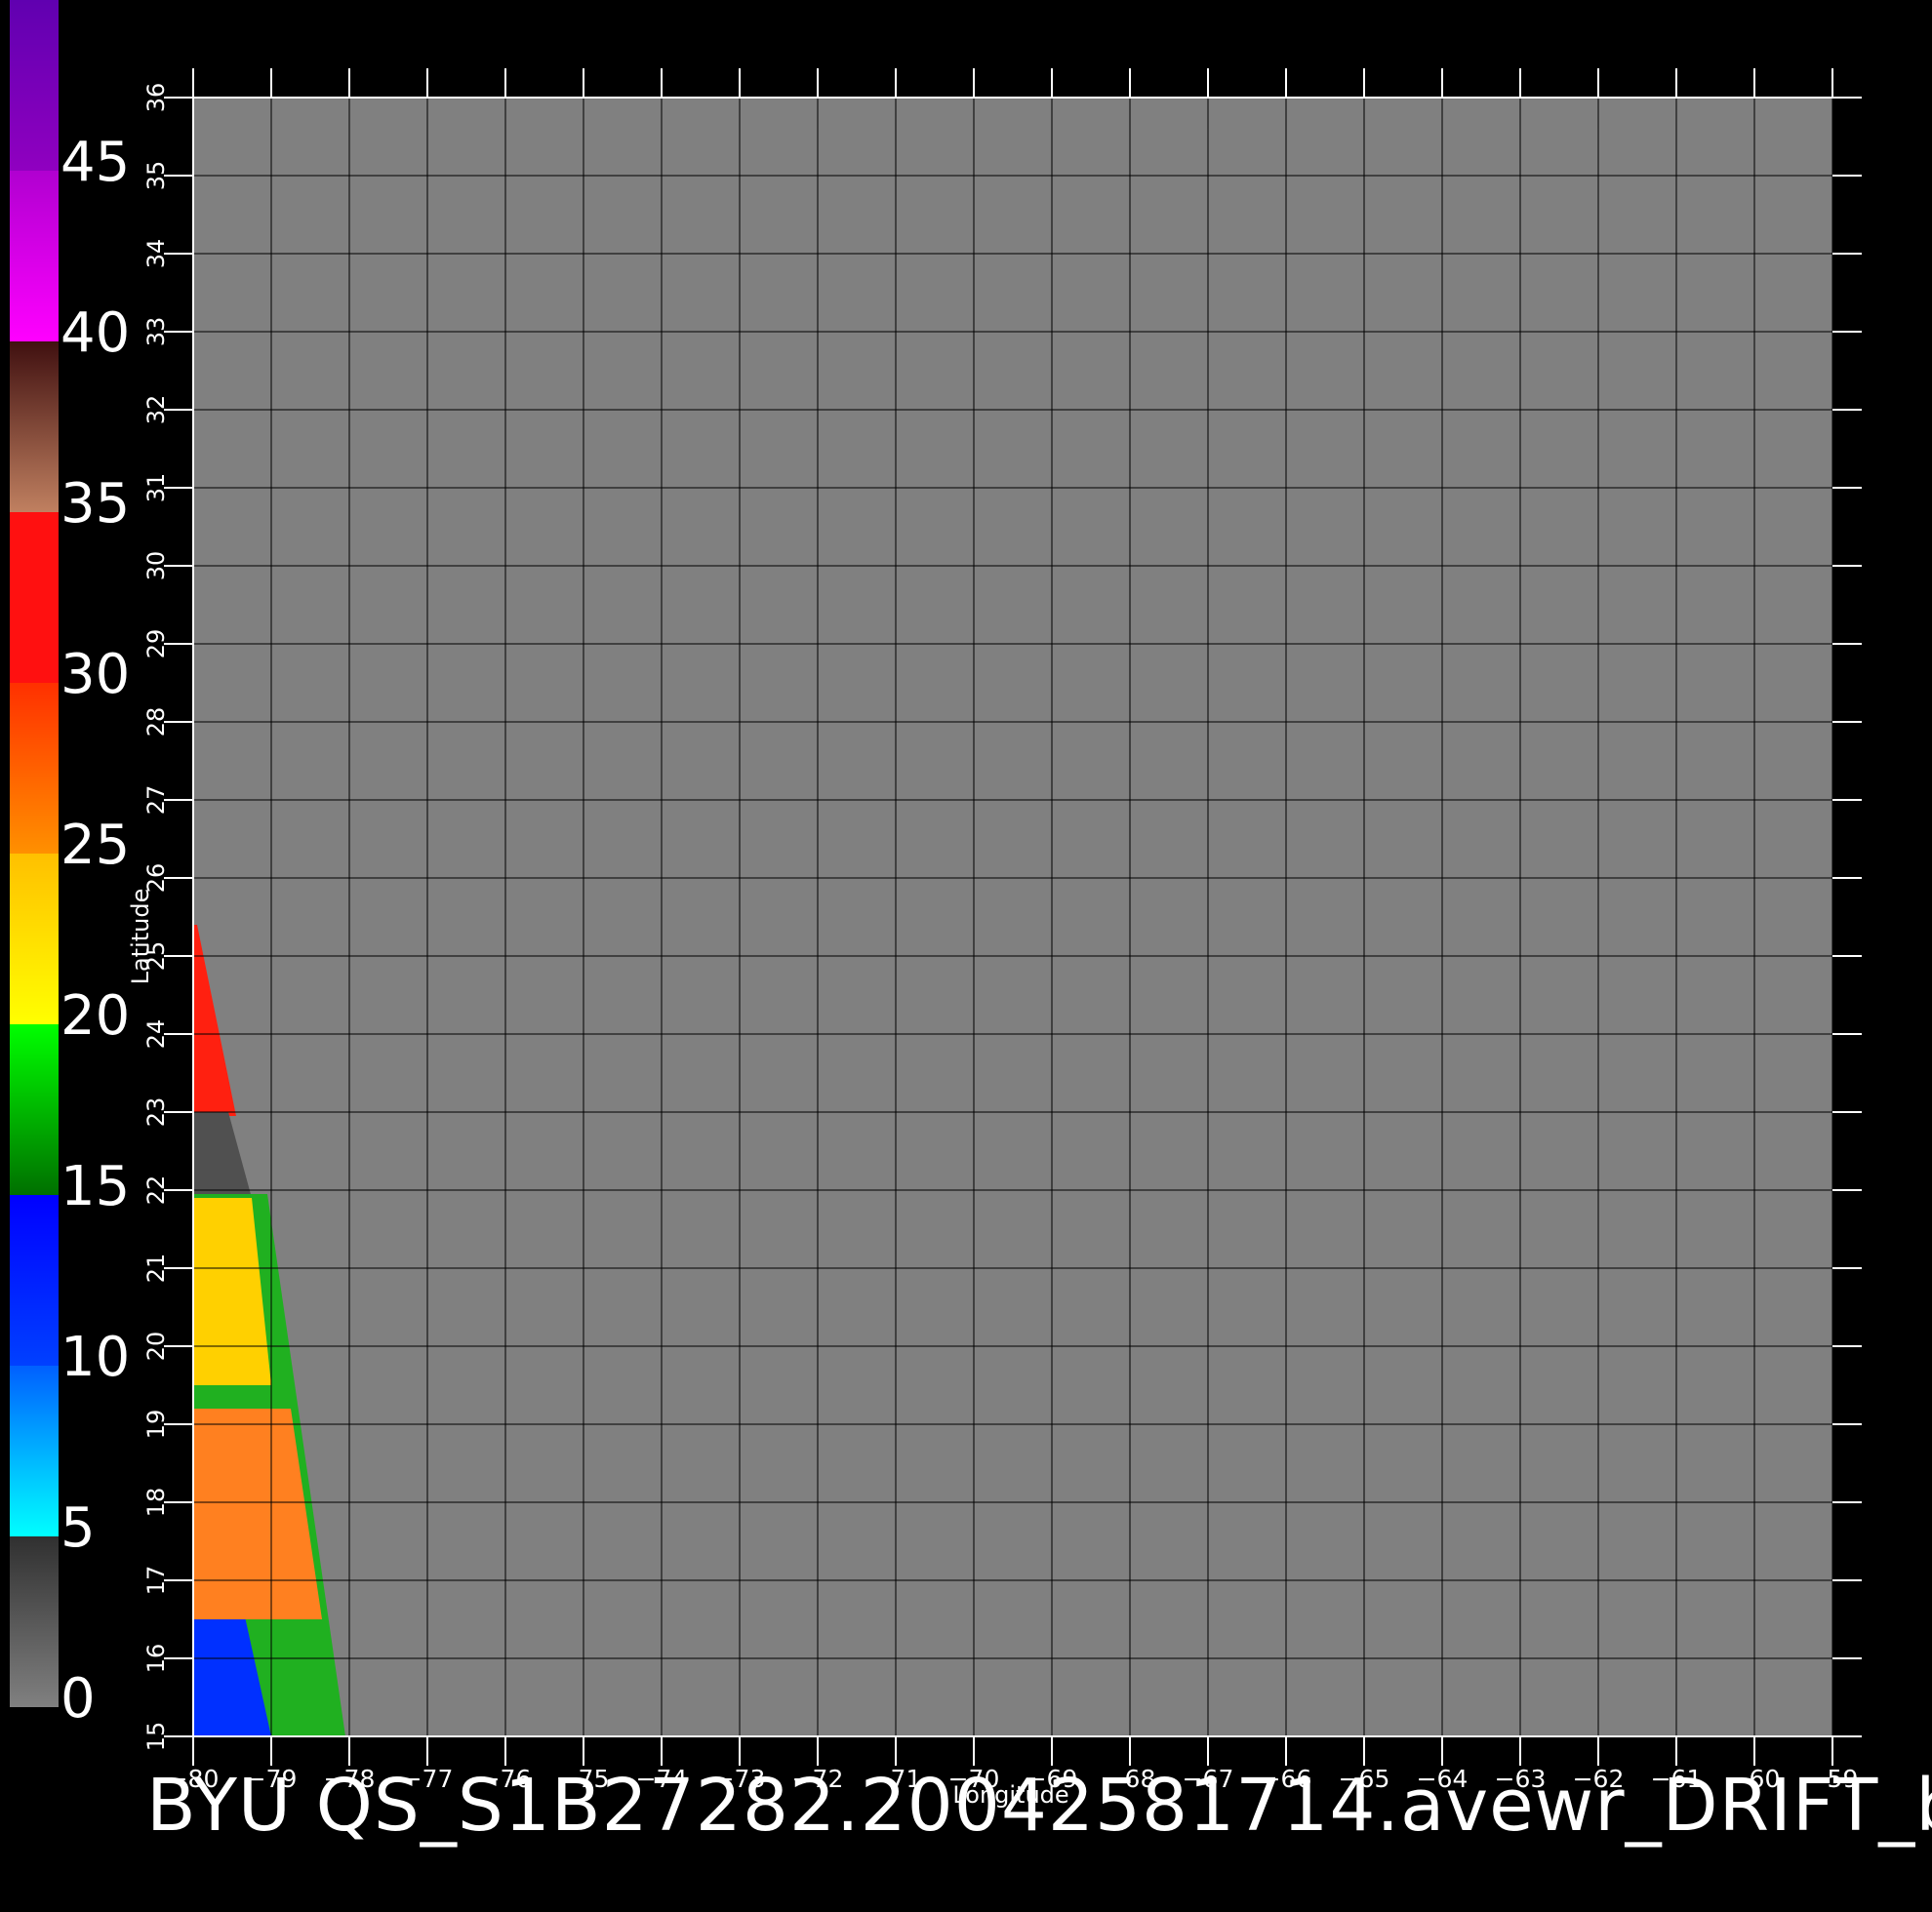 This screenshot has height=1912, width=1932. I want to click on colorbar, so click(34, 853).